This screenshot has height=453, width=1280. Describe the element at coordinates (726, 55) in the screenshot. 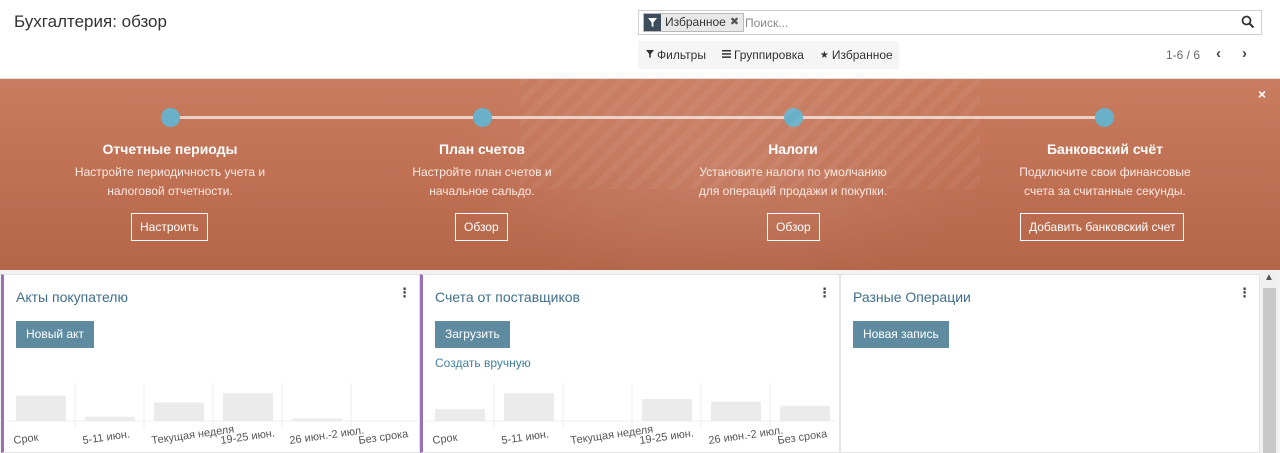

I see `list-icon` at that location.